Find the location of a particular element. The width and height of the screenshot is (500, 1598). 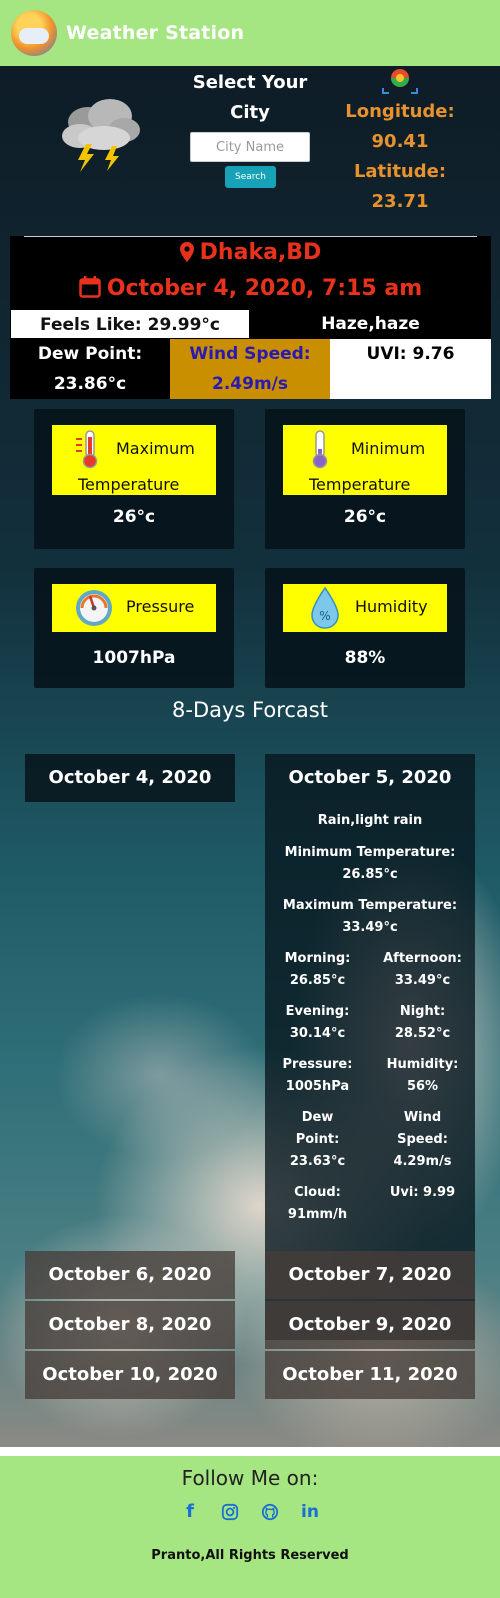

min-temperature-label1: Minimum is located at coordinates (388, 448).